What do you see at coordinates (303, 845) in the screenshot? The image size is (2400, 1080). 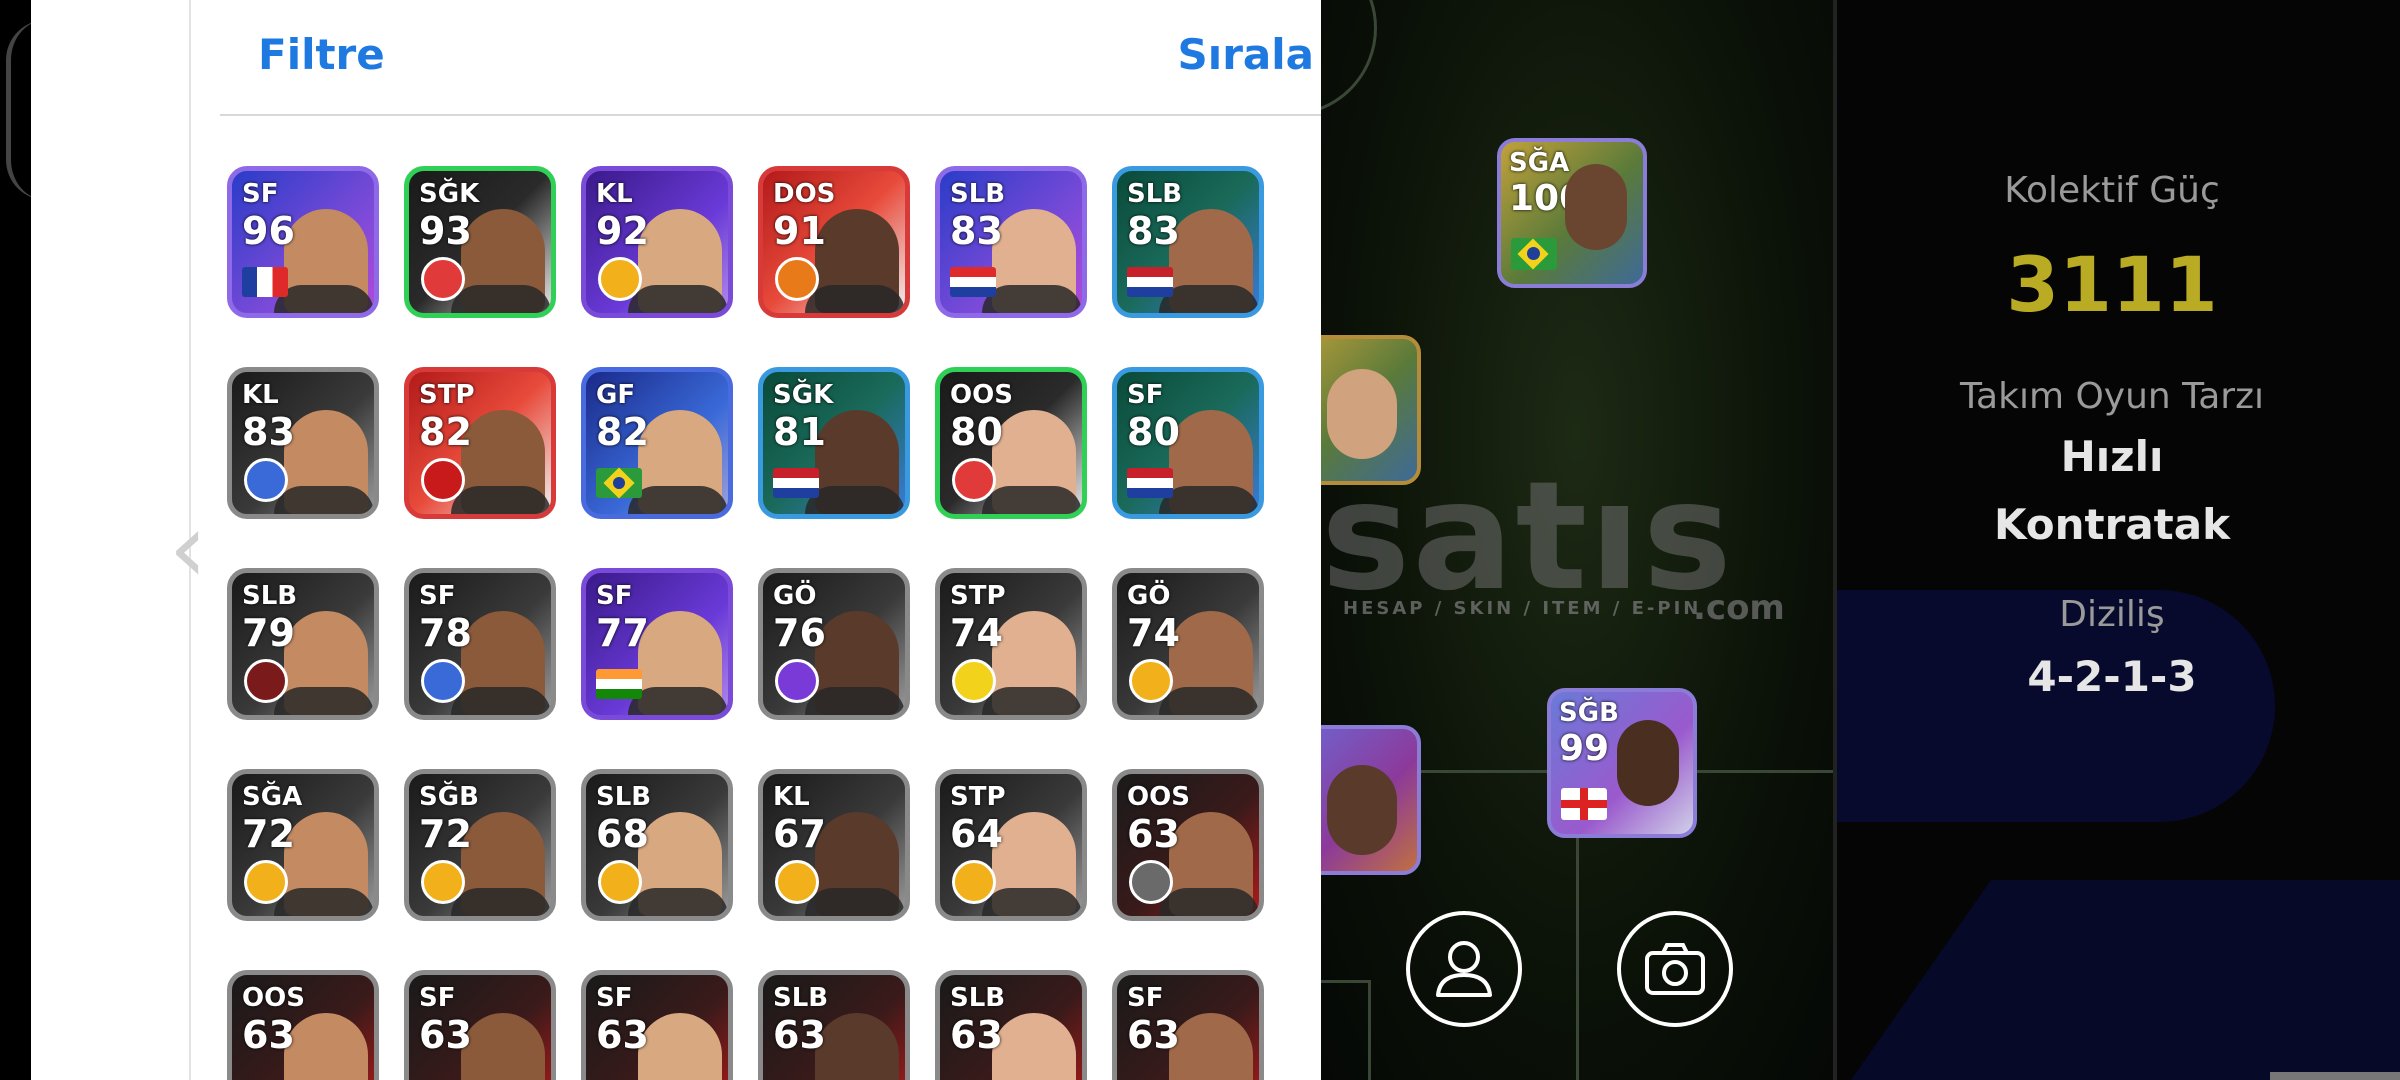 I see `player-card: SĞA 72` at bounding box center [303, 845].